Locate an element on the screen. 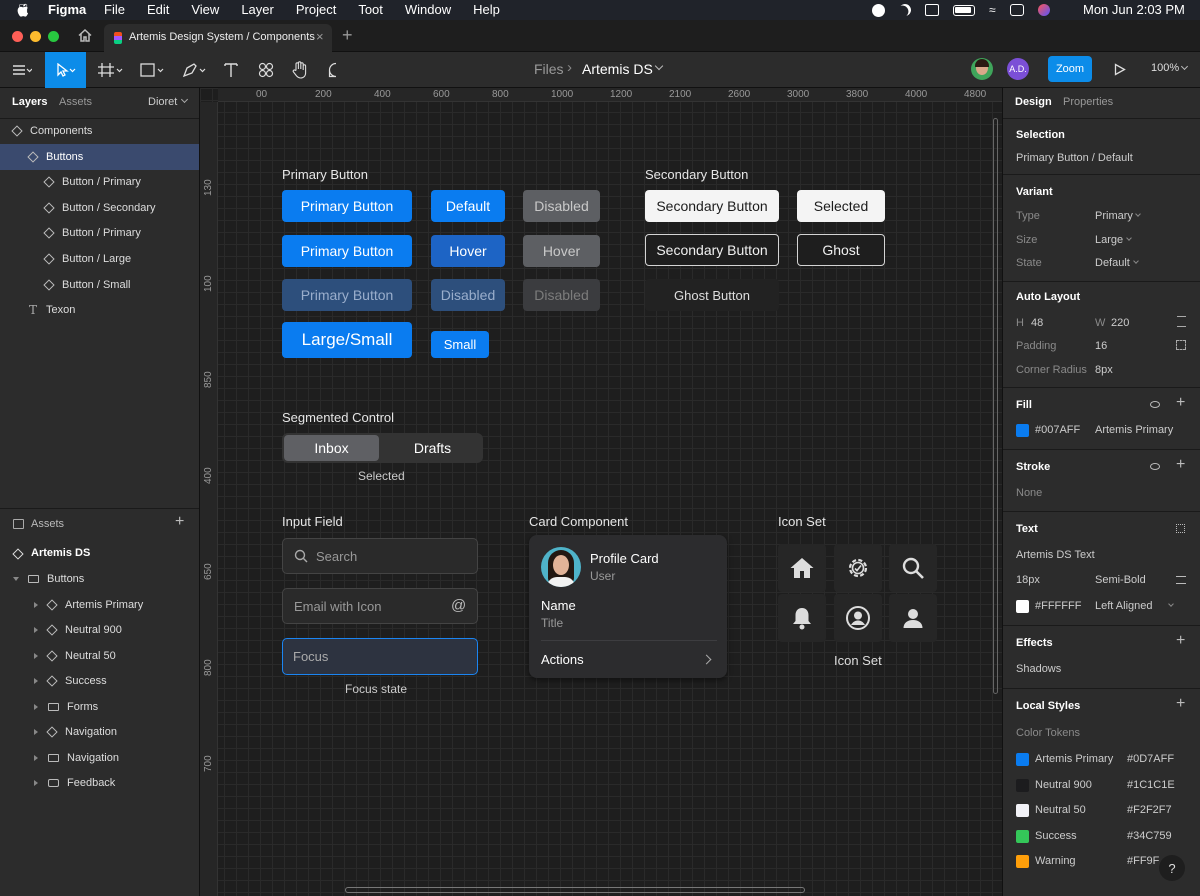 This screenshot has width=1200, height=896. page-select: Dioret is located at coordinates (162, 102).